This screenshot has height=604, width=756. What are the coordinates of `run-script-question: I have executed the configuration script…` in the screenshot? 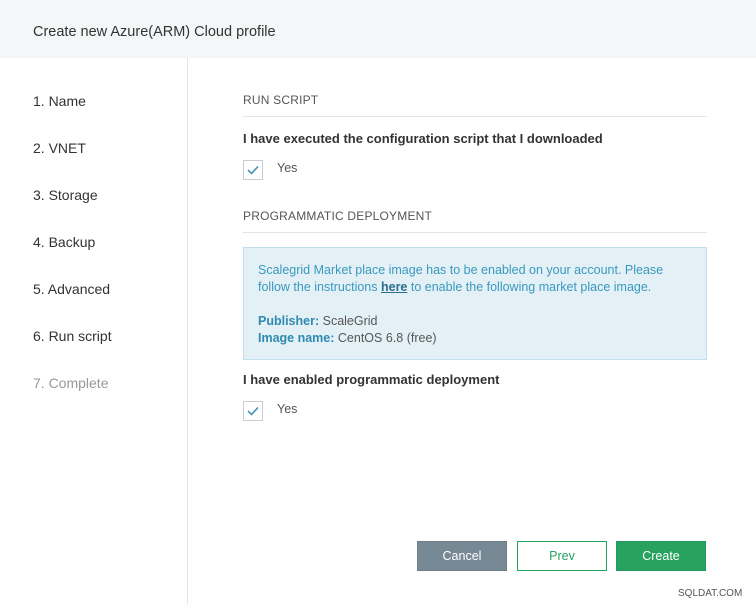 It's located at (423, 138).